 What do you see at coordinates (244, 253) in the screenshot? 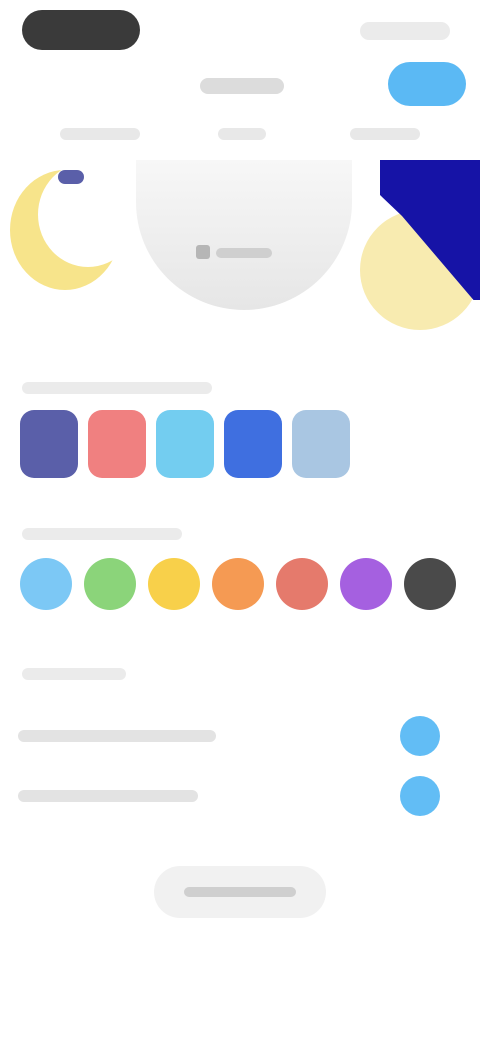
I see `preview-caption` at bounding box center [244, 253].